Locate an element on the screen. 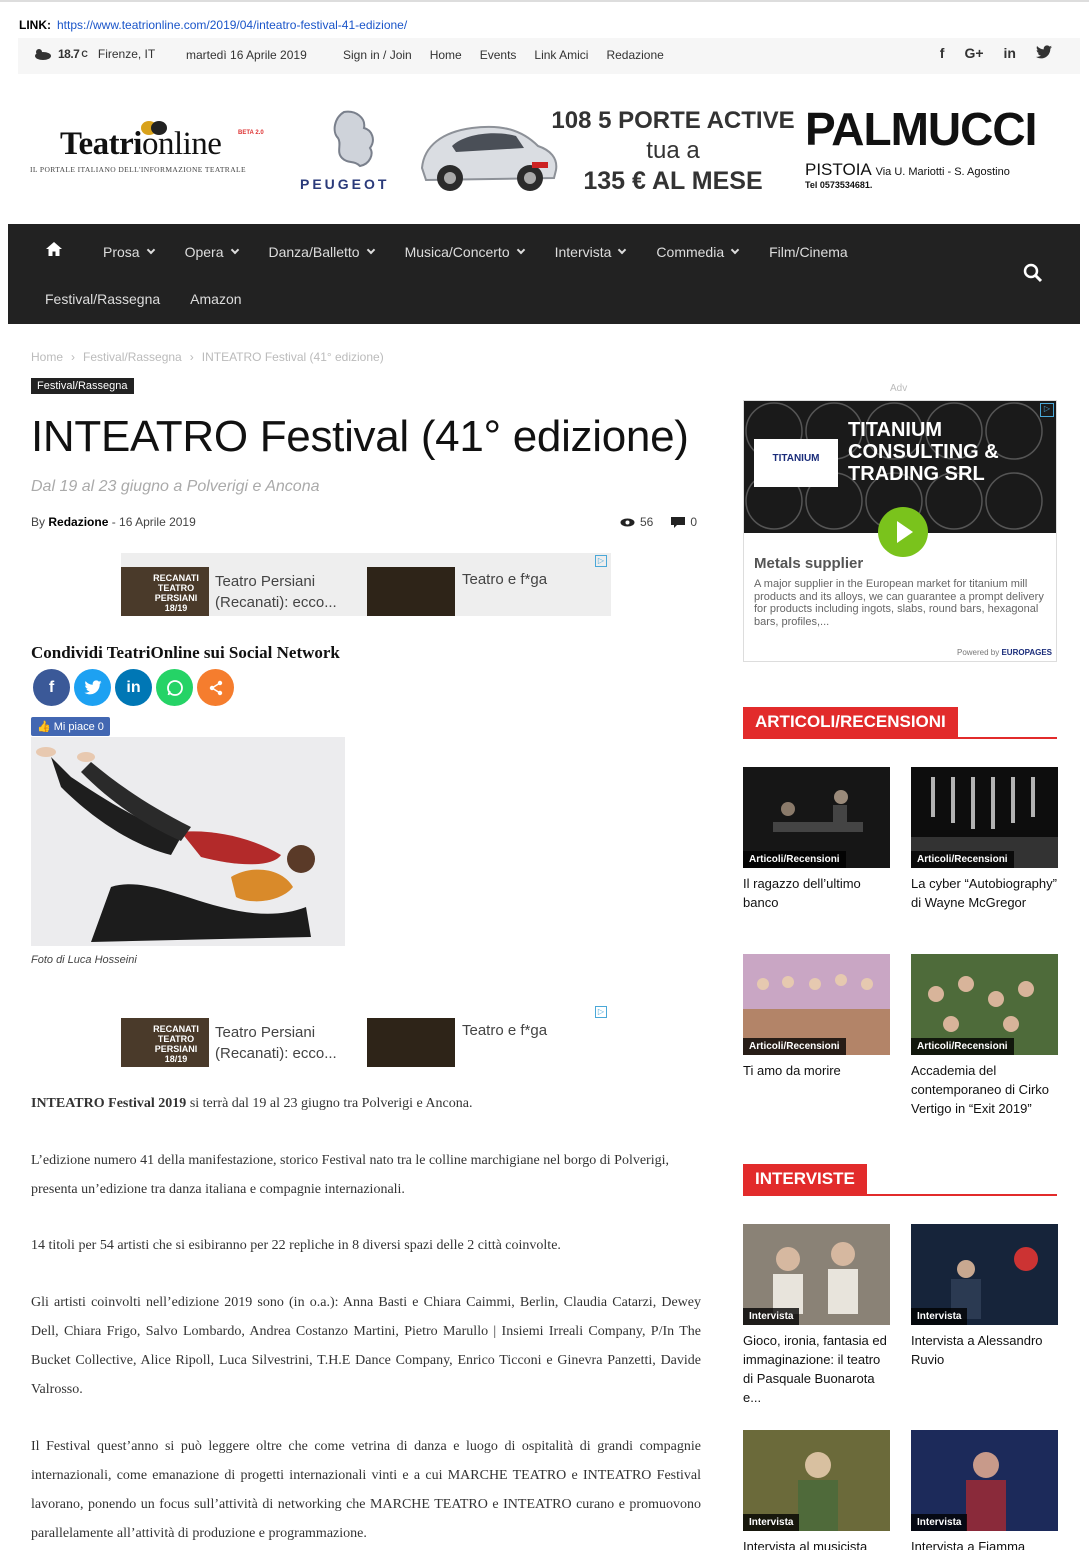 This screenshot has width=1089, height=1550. sidebar-card: Intervista Intervista a Alessandro Ruvio is located at coordinates (984, 1296).